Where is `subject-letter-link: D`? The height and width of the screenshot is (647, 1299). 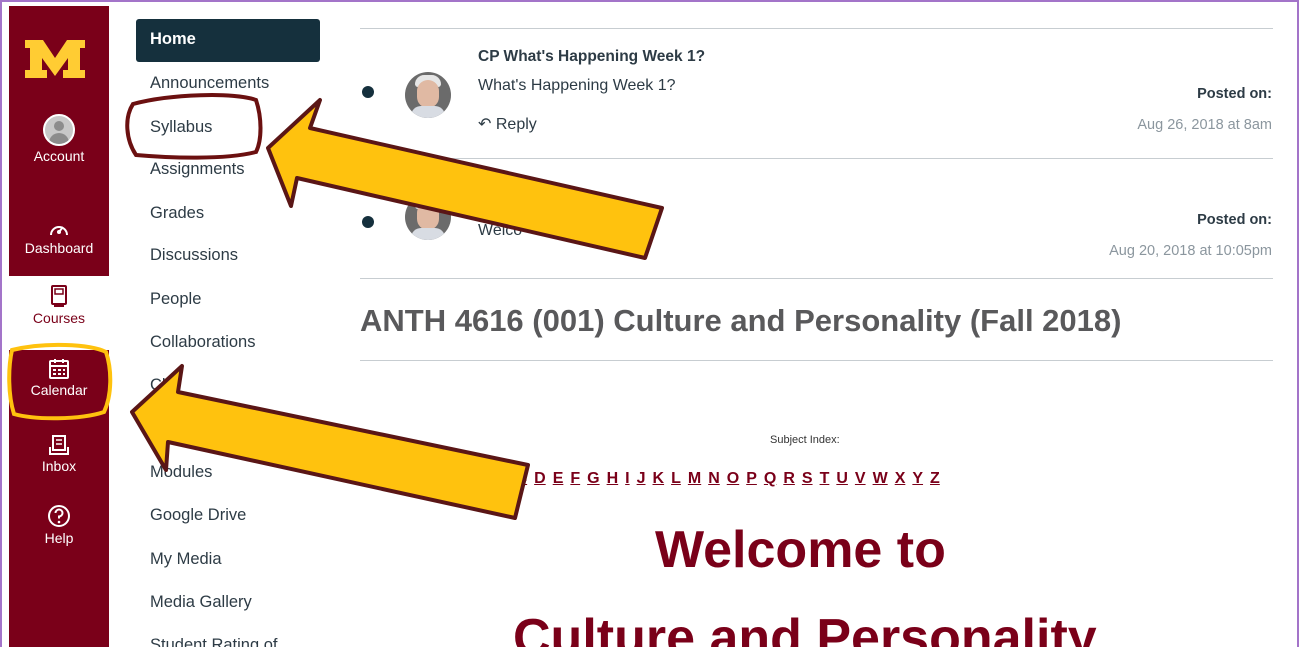 subject-letter-link: D is located at coordinates (540, 479).